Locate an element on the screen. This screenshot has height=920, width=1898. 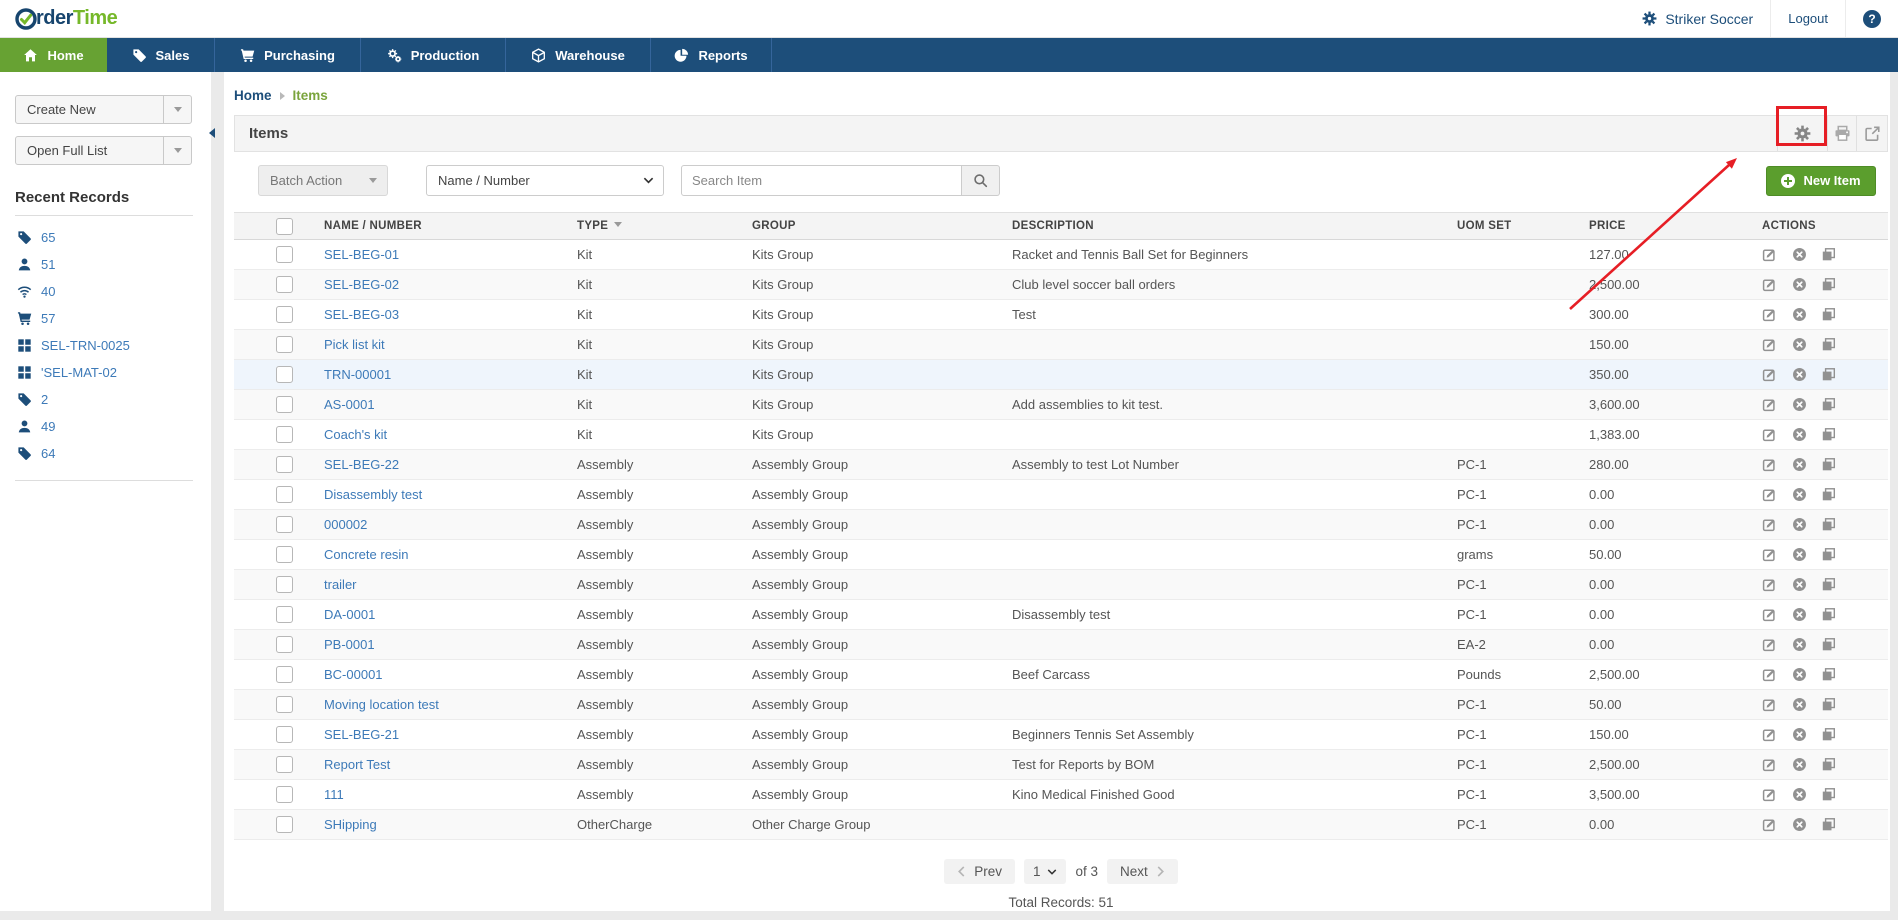
nav-tab-production: Production is located at coordinates (433, 55).